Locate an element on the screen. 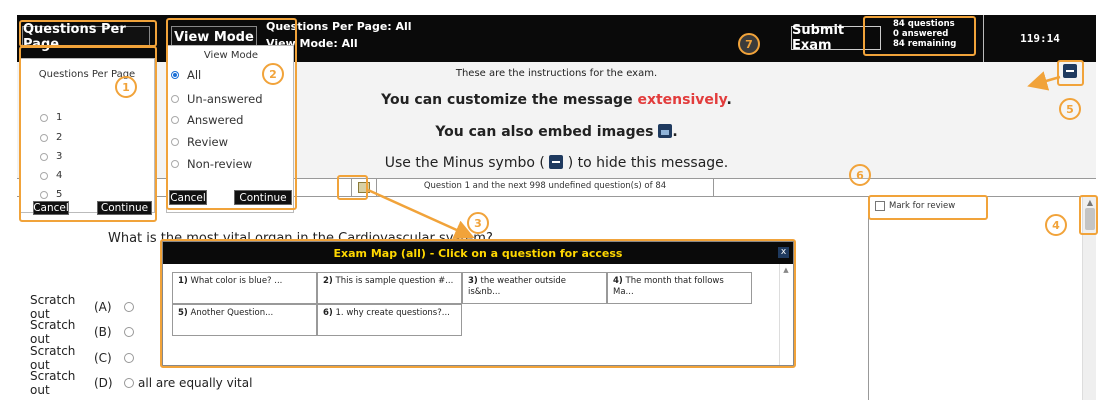  answer-letter: (C) is located at coordinates (103, 358).